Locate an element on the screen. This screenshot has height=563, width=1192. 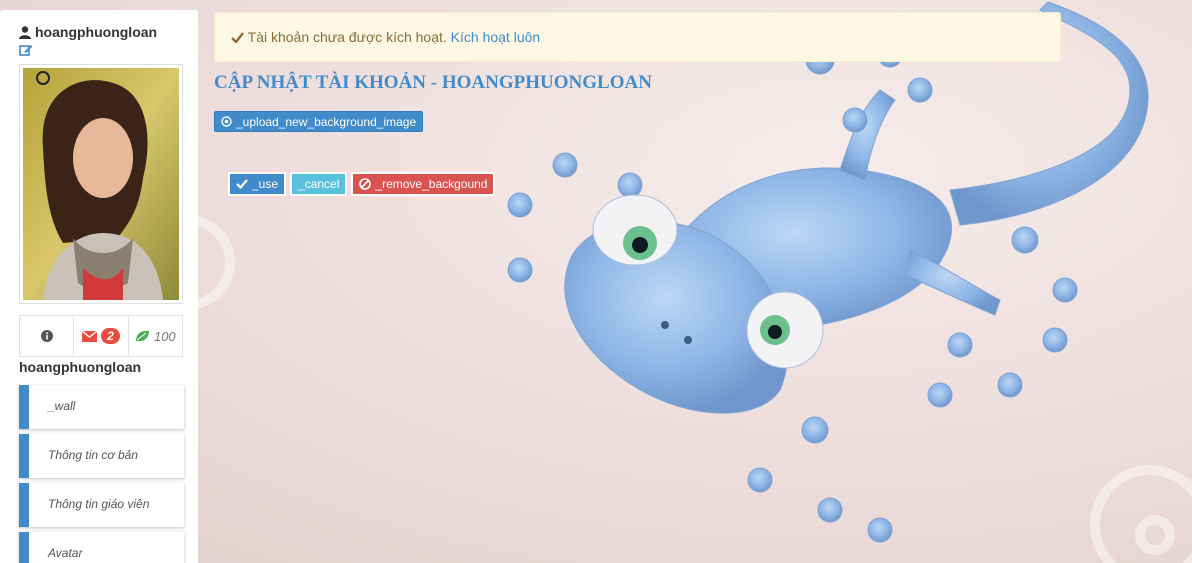
profile-name: hoangphuongloan is located at coordinates (96, 32).